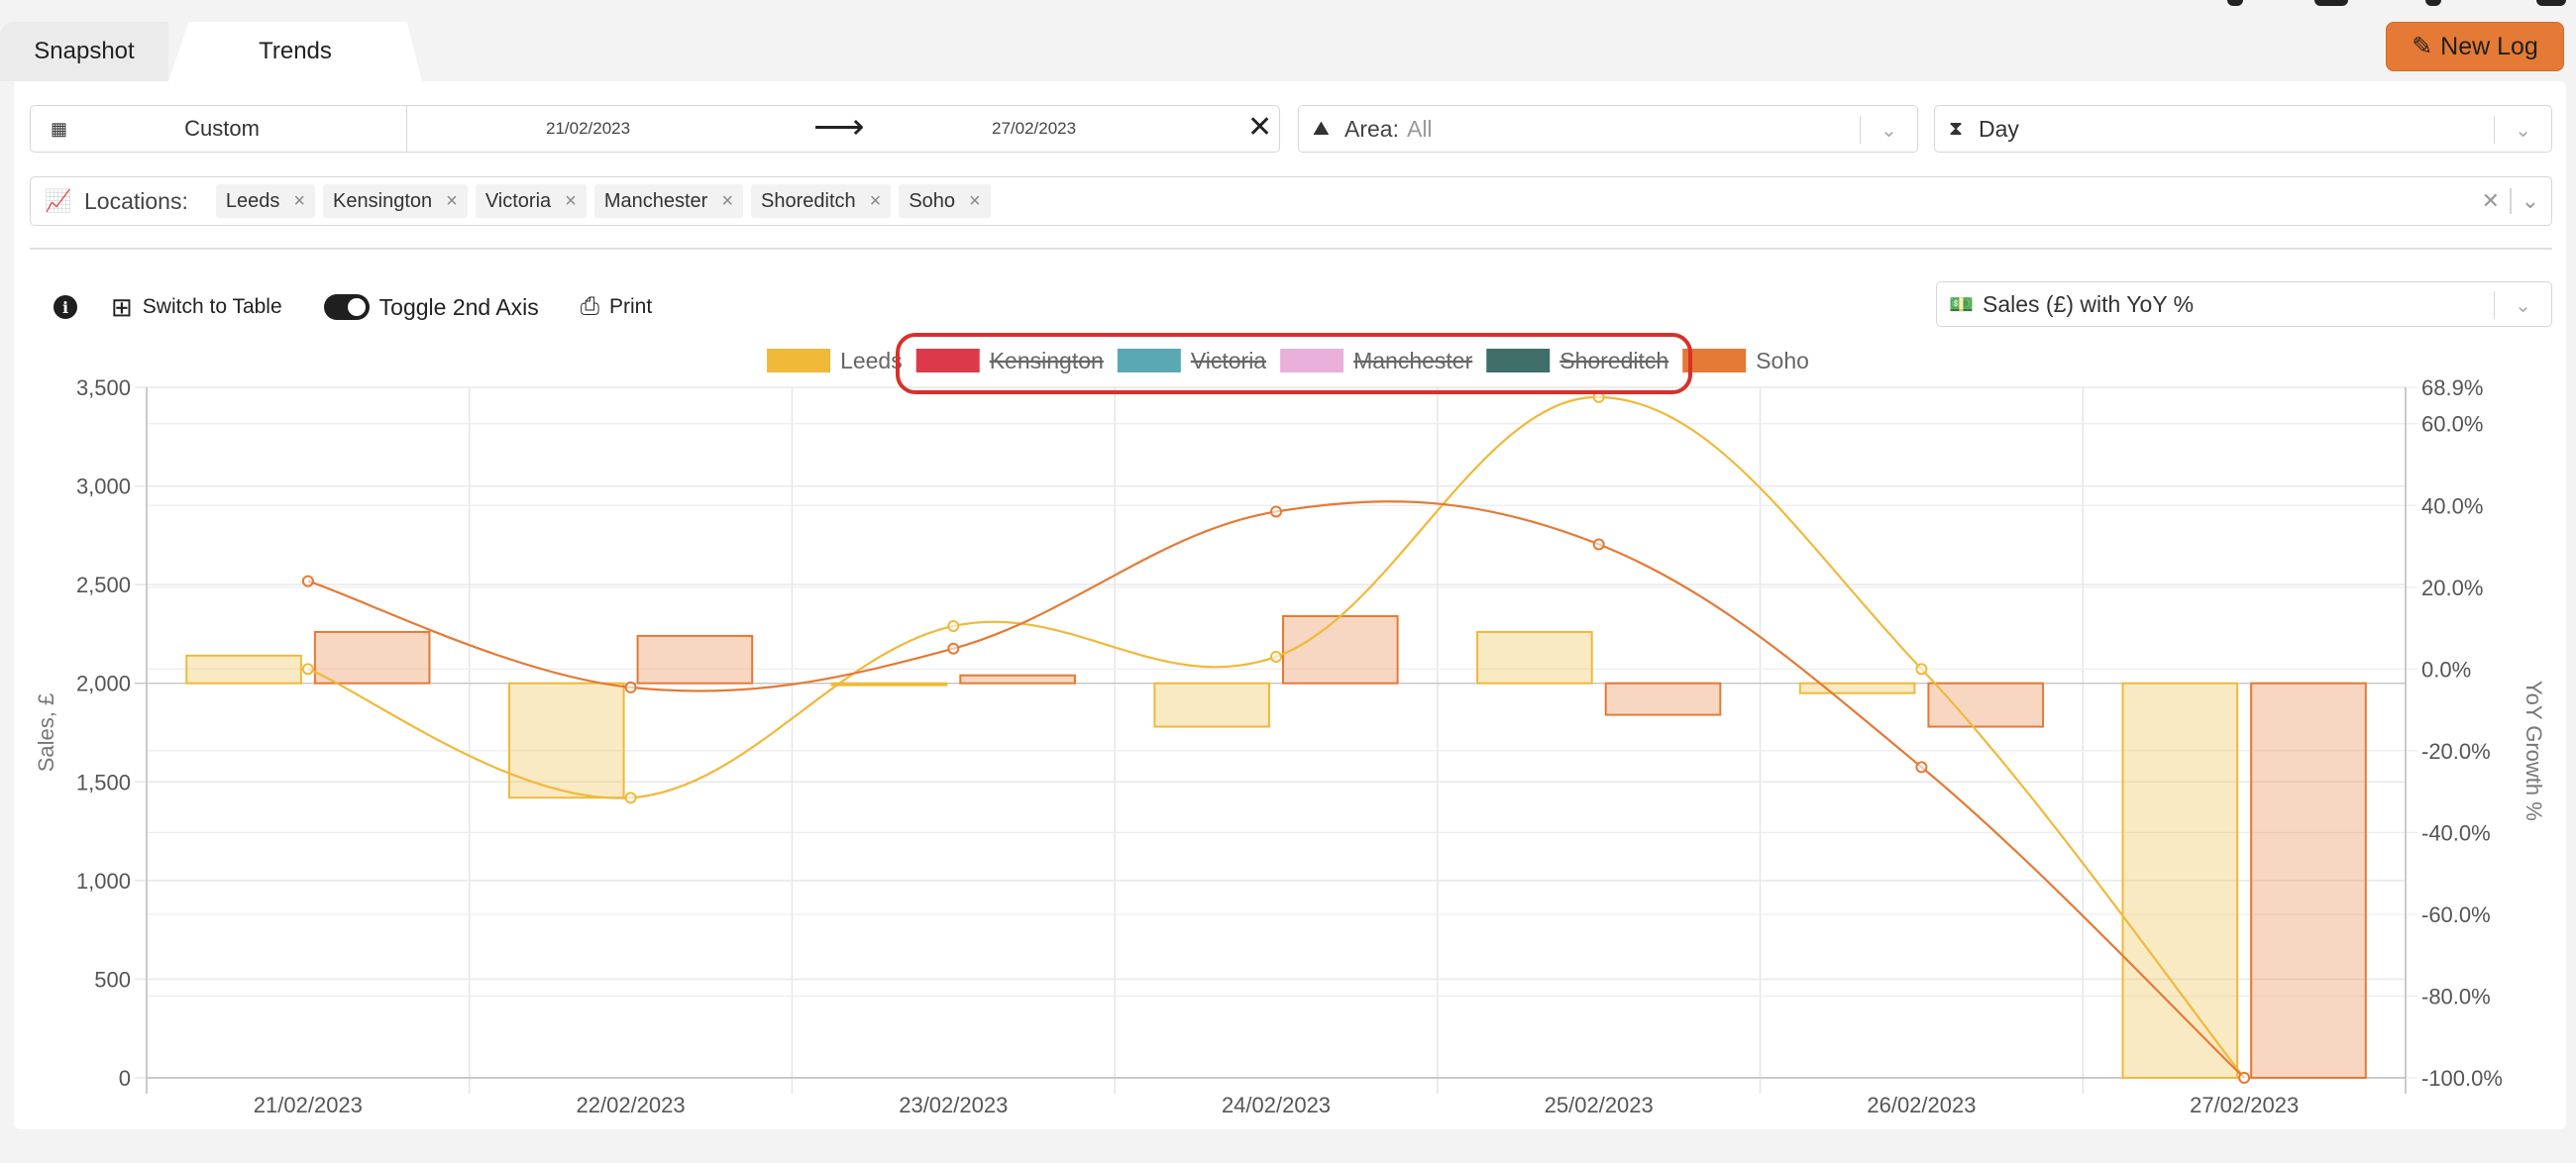 Image resolution: width=2576 pixels, height=1163 pixels. I want to click on y-left-tick-label: 1,000, so click(103, 881).